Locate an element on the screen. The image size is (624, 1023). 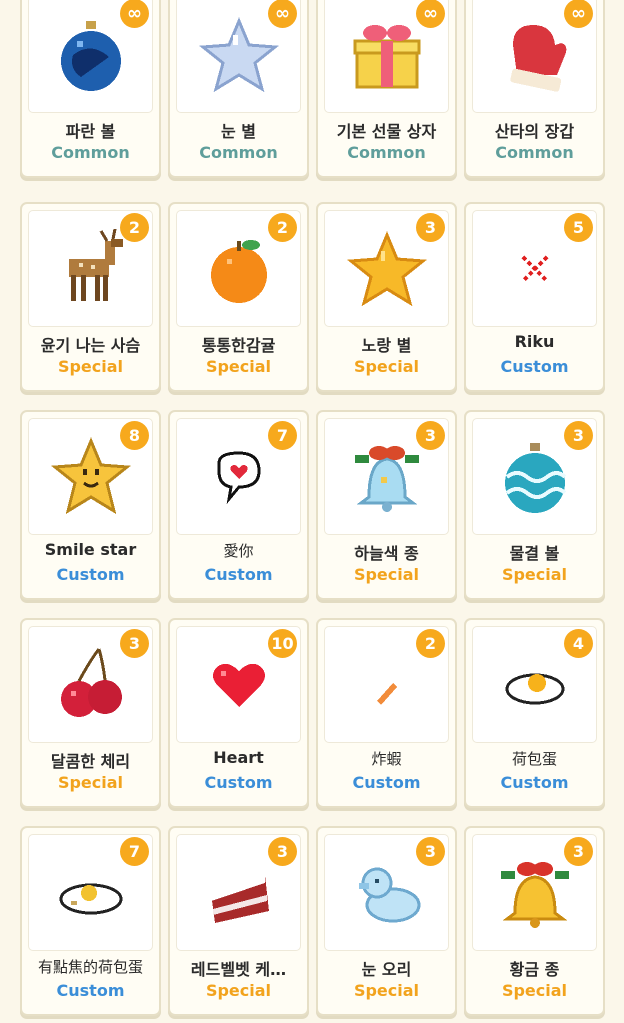
item-card: 2 통통한감귤 Special is located at coordinates (238, 297).